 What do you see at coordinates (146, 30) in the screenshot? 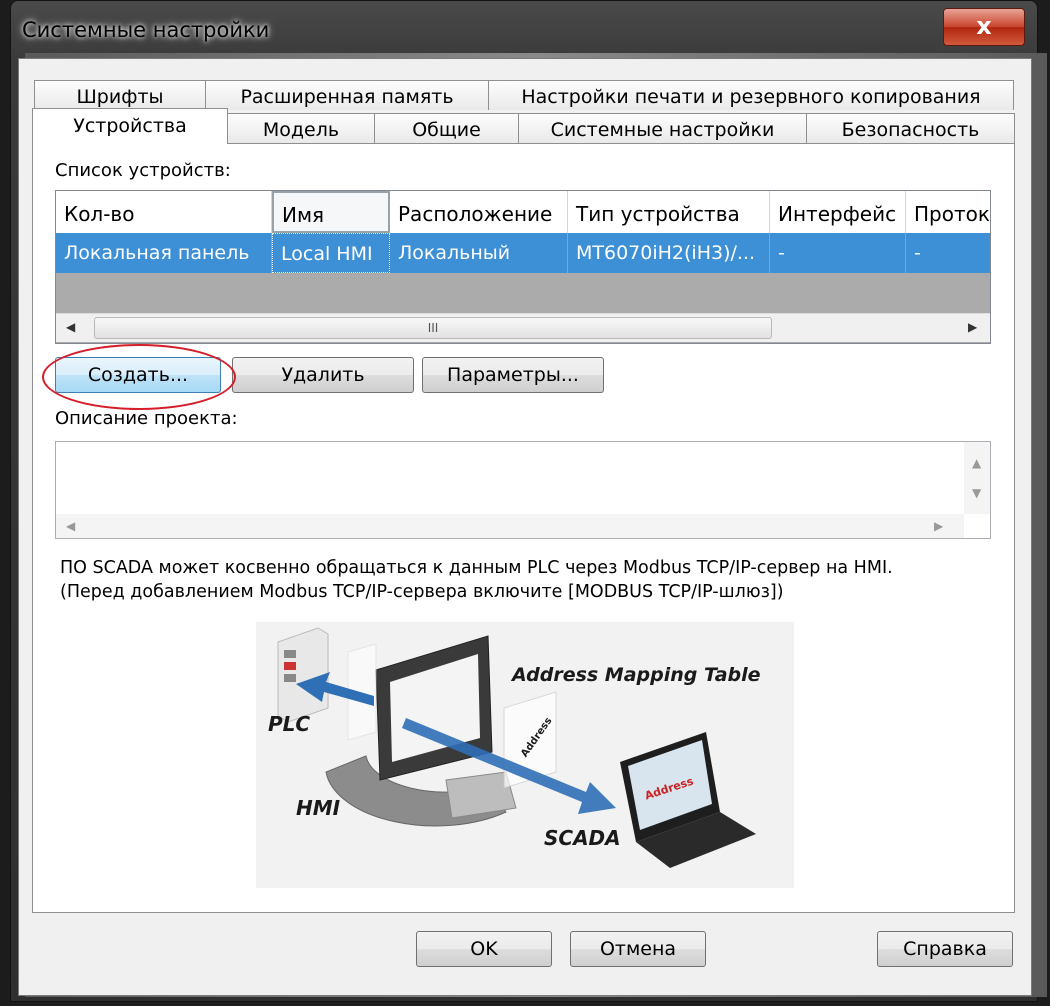
I see `window-title: Системные настройки` at bounding box center [146, 30].